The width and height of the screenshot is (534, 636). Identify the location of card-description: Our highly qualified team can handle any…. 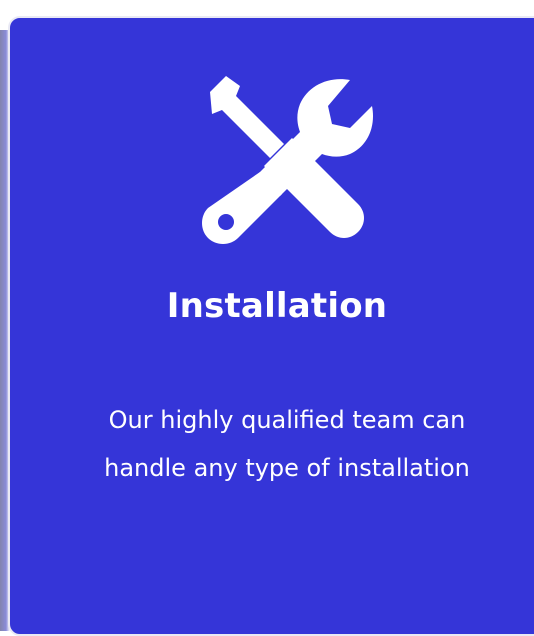
(272, 444).